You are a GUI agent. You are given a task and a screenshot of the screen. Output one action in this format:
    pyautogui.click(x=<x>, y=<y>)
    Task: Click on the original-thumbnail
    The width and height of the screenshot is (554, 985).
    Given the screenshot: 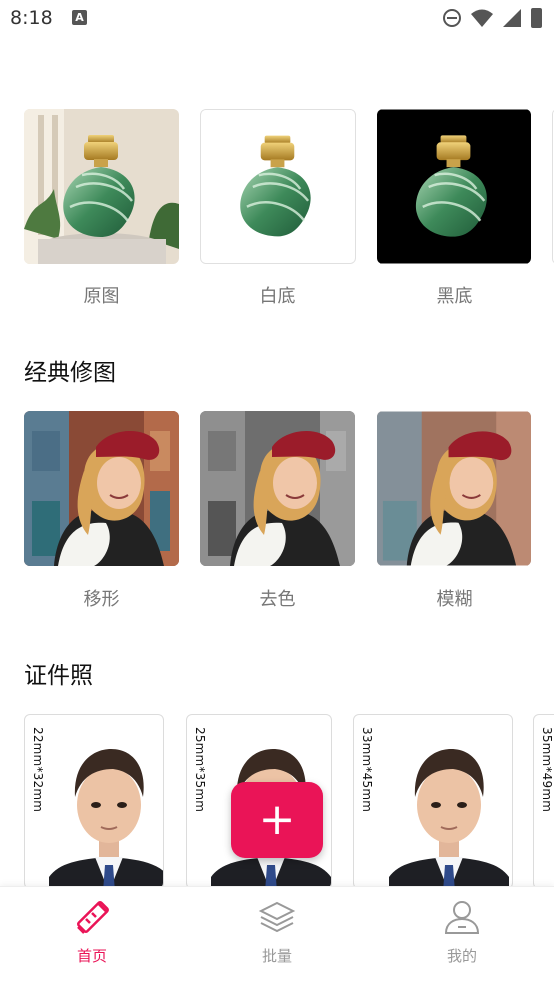 What is the action you would take?
    pyautogui.click(x=101, y=186)
    